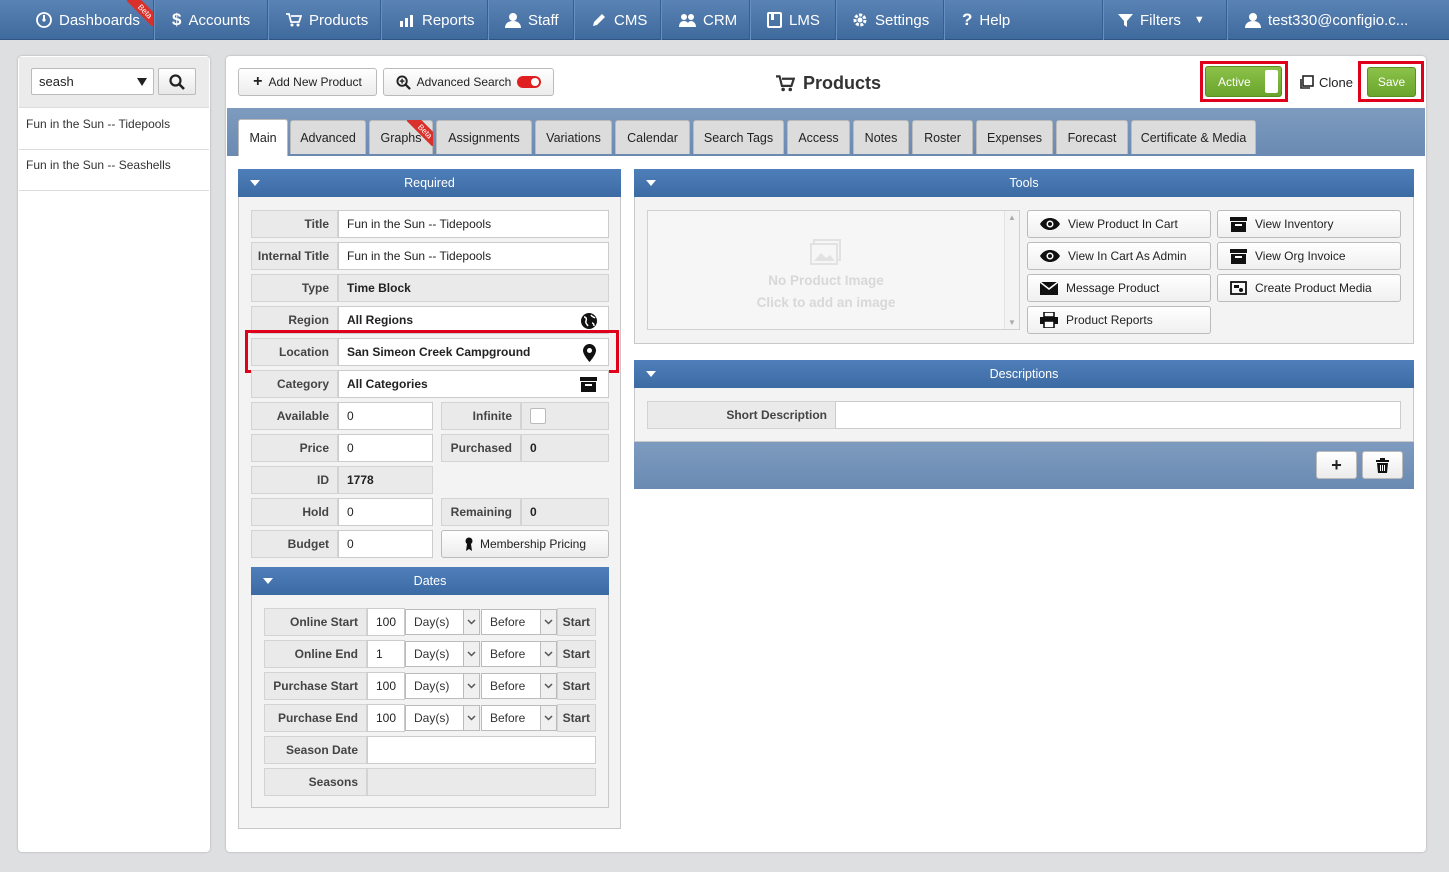 The image size is (1449, 872). Describe the element at coordinates (793, 20) in the screenshot. I see `nav-lms: LMS` at that location.